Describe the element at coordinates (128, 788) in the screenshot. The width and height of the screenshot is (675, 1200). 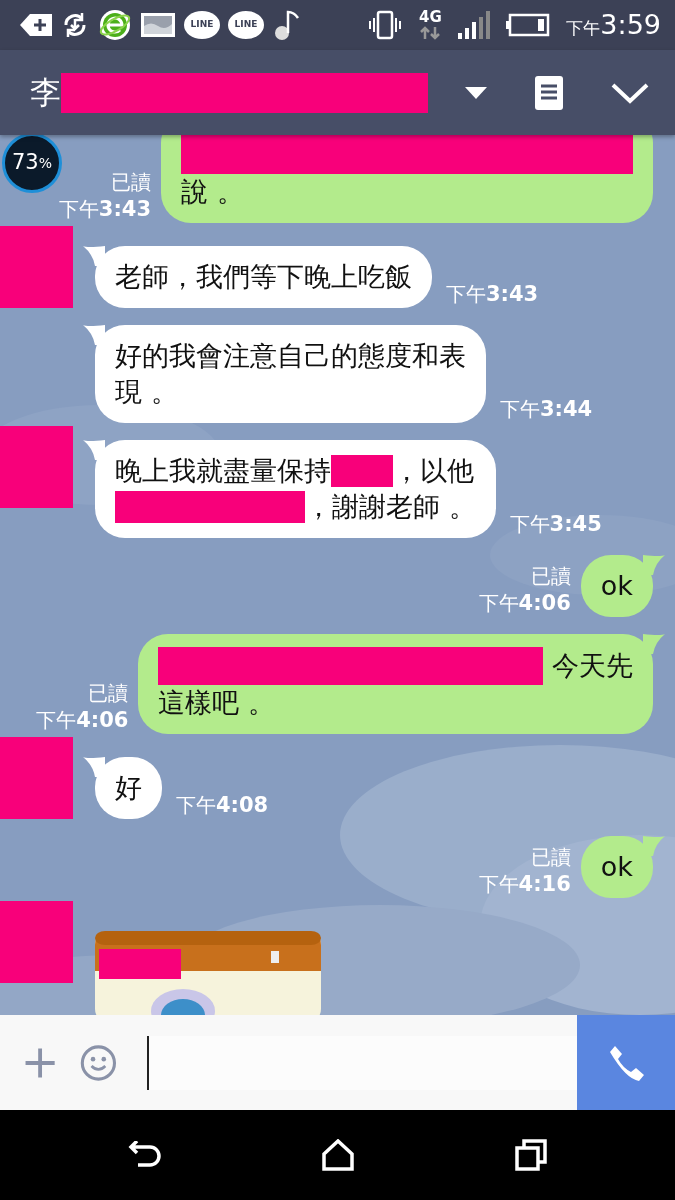
I see `message-text: 好` at that location.